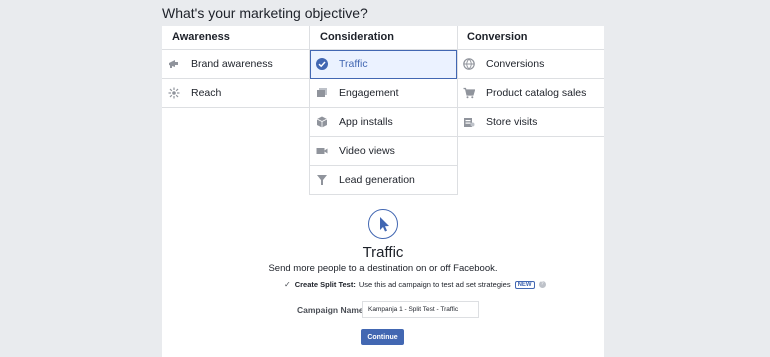  I want to click on objective-product-catalog-sales: Product catalog sales, so click(530, 93).